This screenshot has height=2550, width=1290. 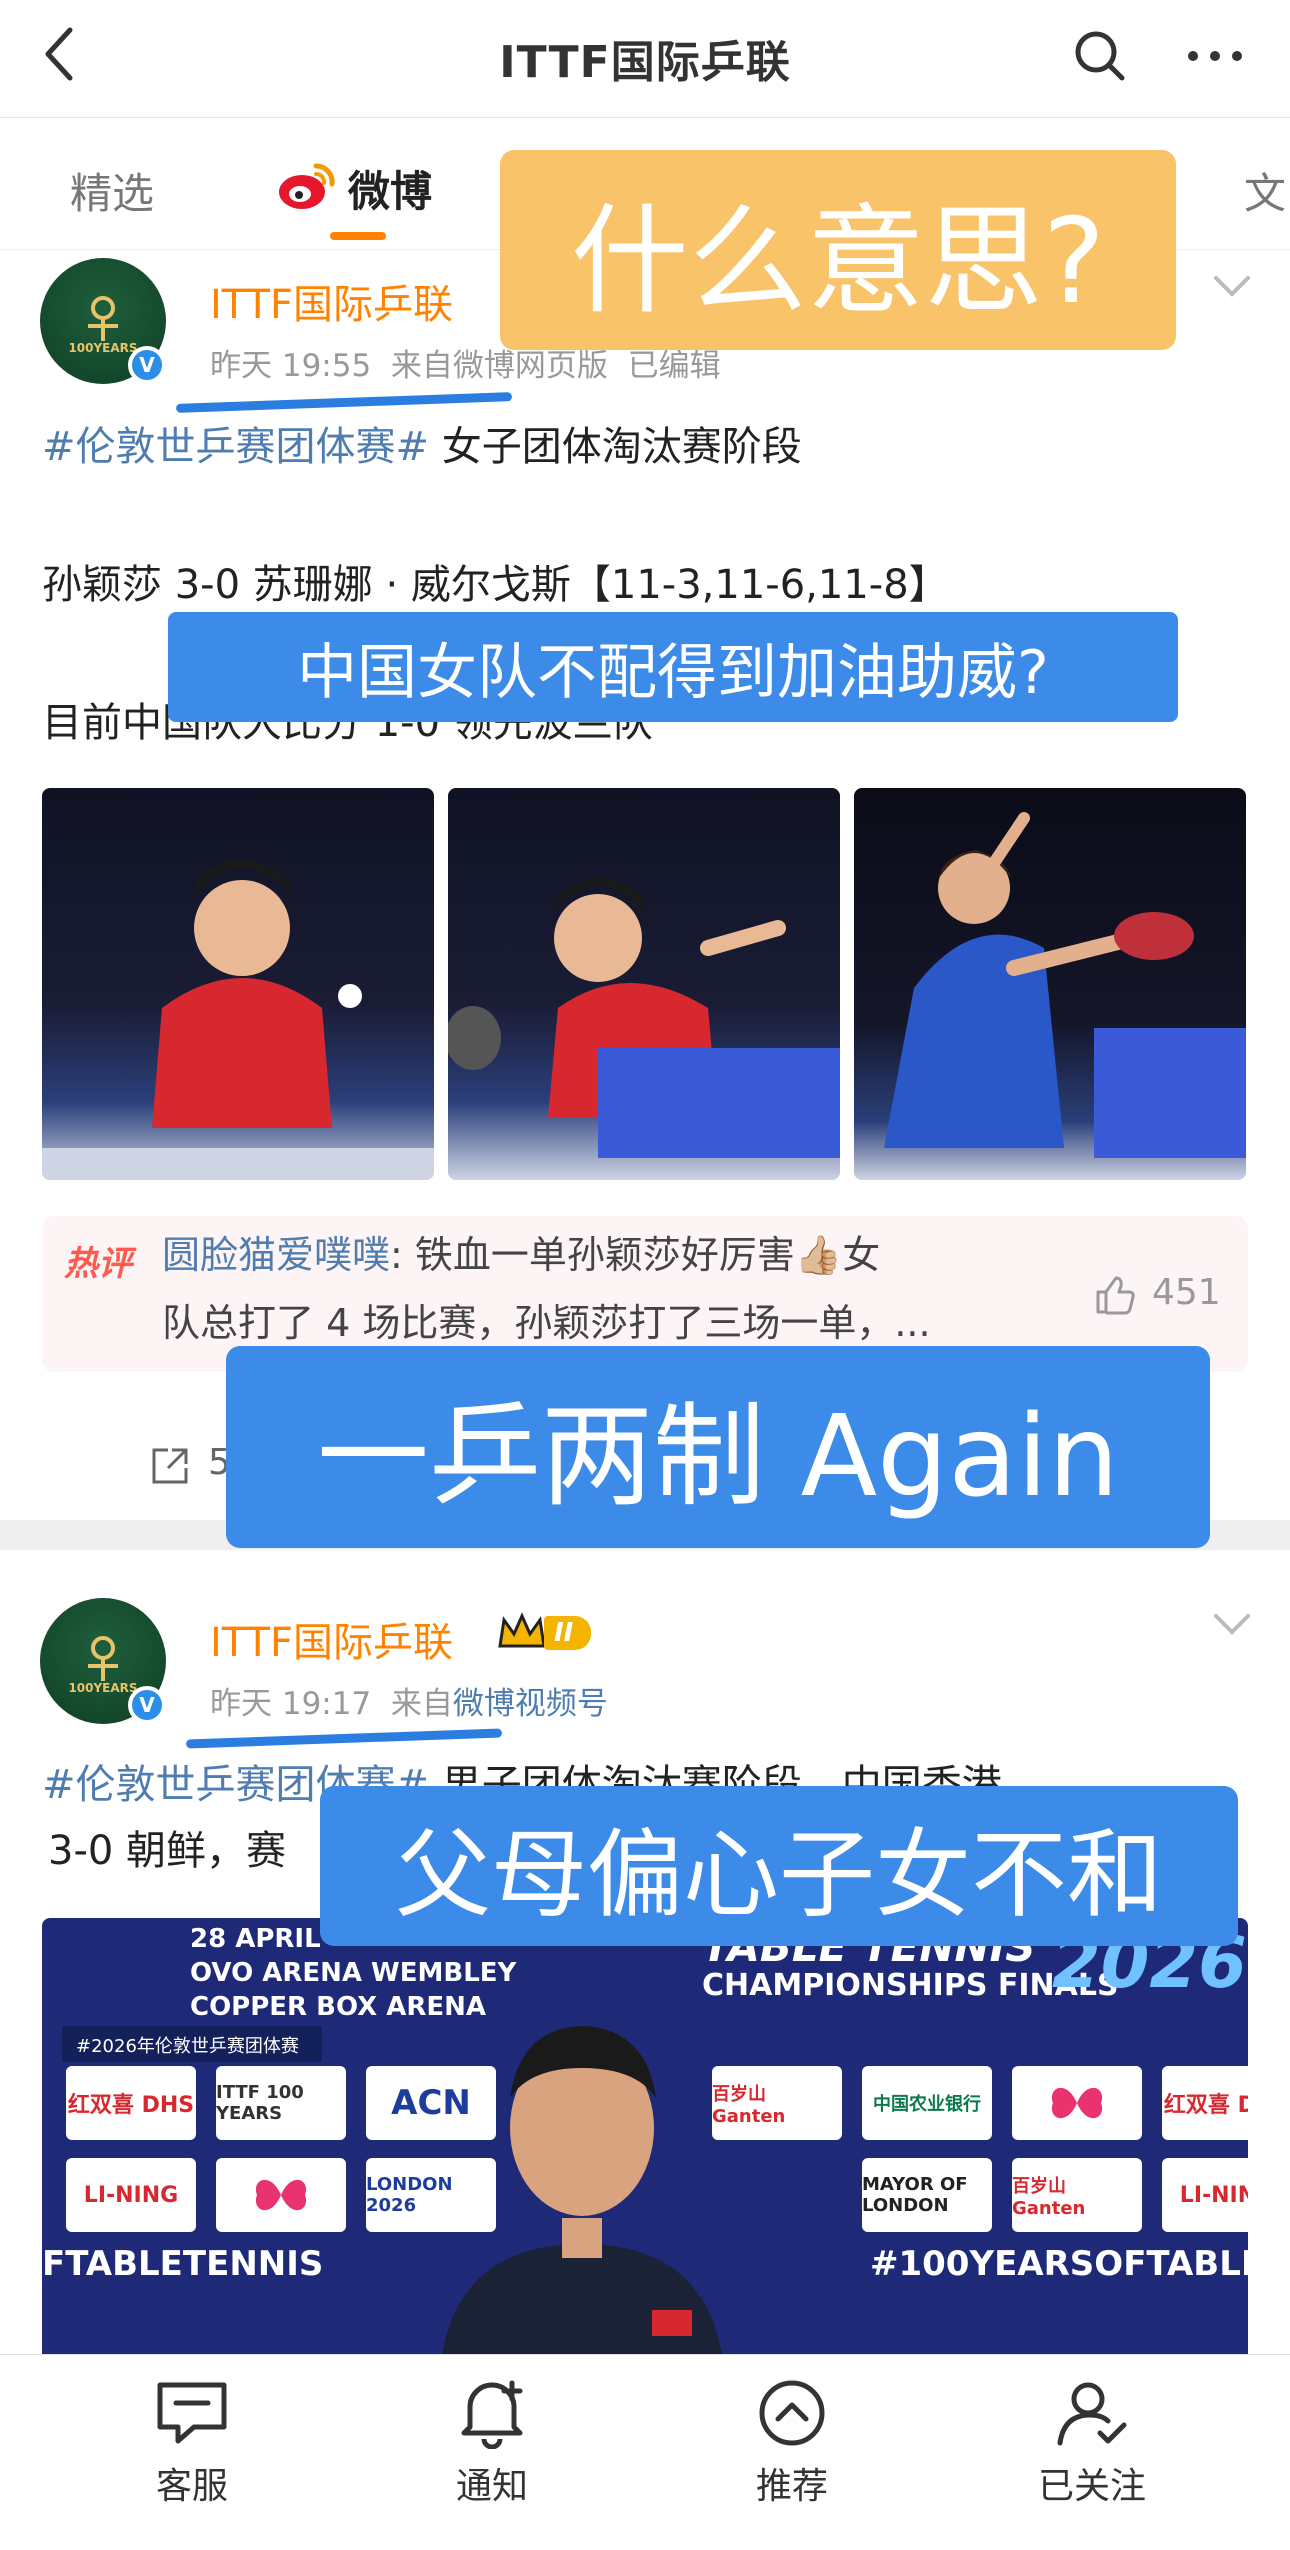 What do you see at coordinates (191, 2486) in the screenshot?
I see `tab-label: 客服` at bounding box center [191, 2486].